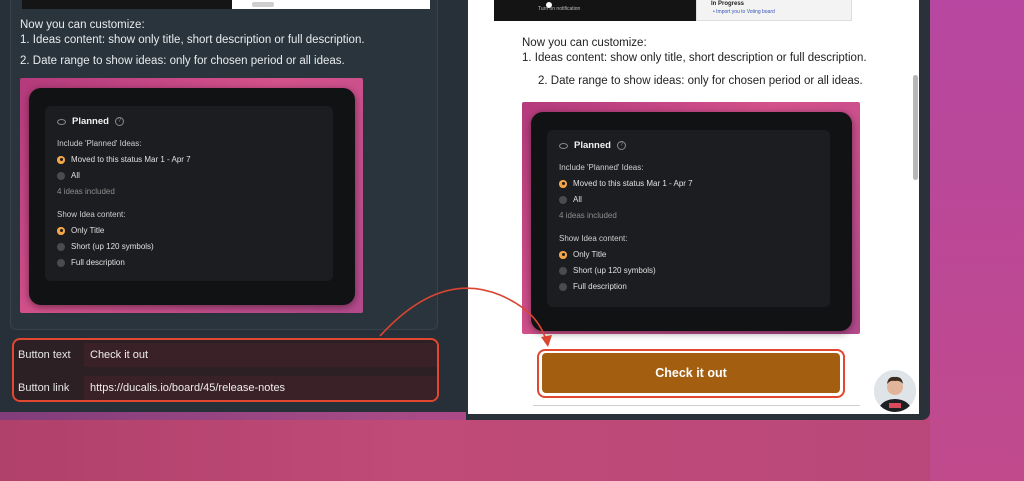 Image resolution: width=1024 pixels, height=481 pixels. I want to click on background-bottom, so click(512, 450).